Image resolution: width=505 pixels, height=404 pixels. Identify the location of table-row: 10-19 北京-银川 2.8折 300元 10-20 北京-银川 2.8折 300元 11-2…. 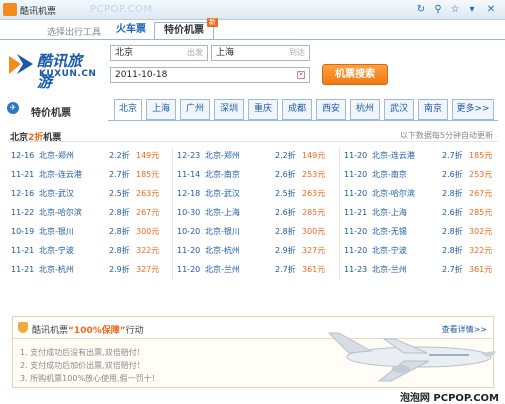
(253, 231).